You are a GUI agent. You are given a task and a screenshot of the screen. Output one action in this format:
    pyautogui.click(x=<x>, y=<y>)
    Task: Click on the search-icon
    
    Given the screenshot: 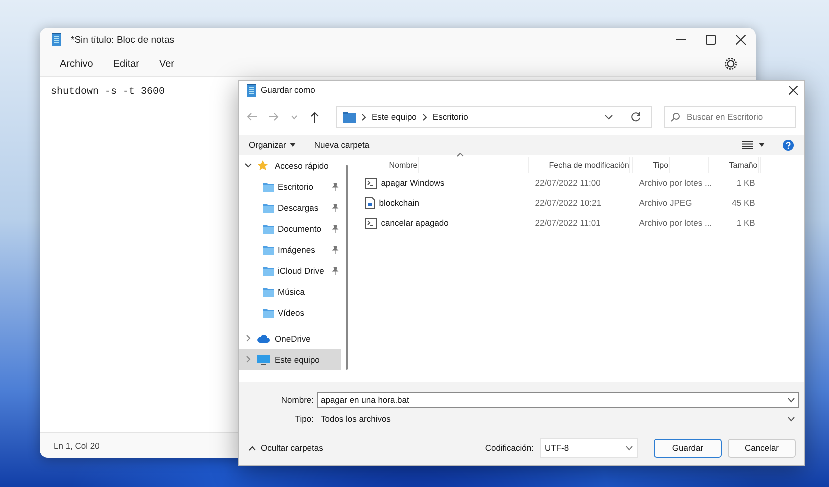 What is the action you would take?
    pyautogui.click(x=675, y=117)
    